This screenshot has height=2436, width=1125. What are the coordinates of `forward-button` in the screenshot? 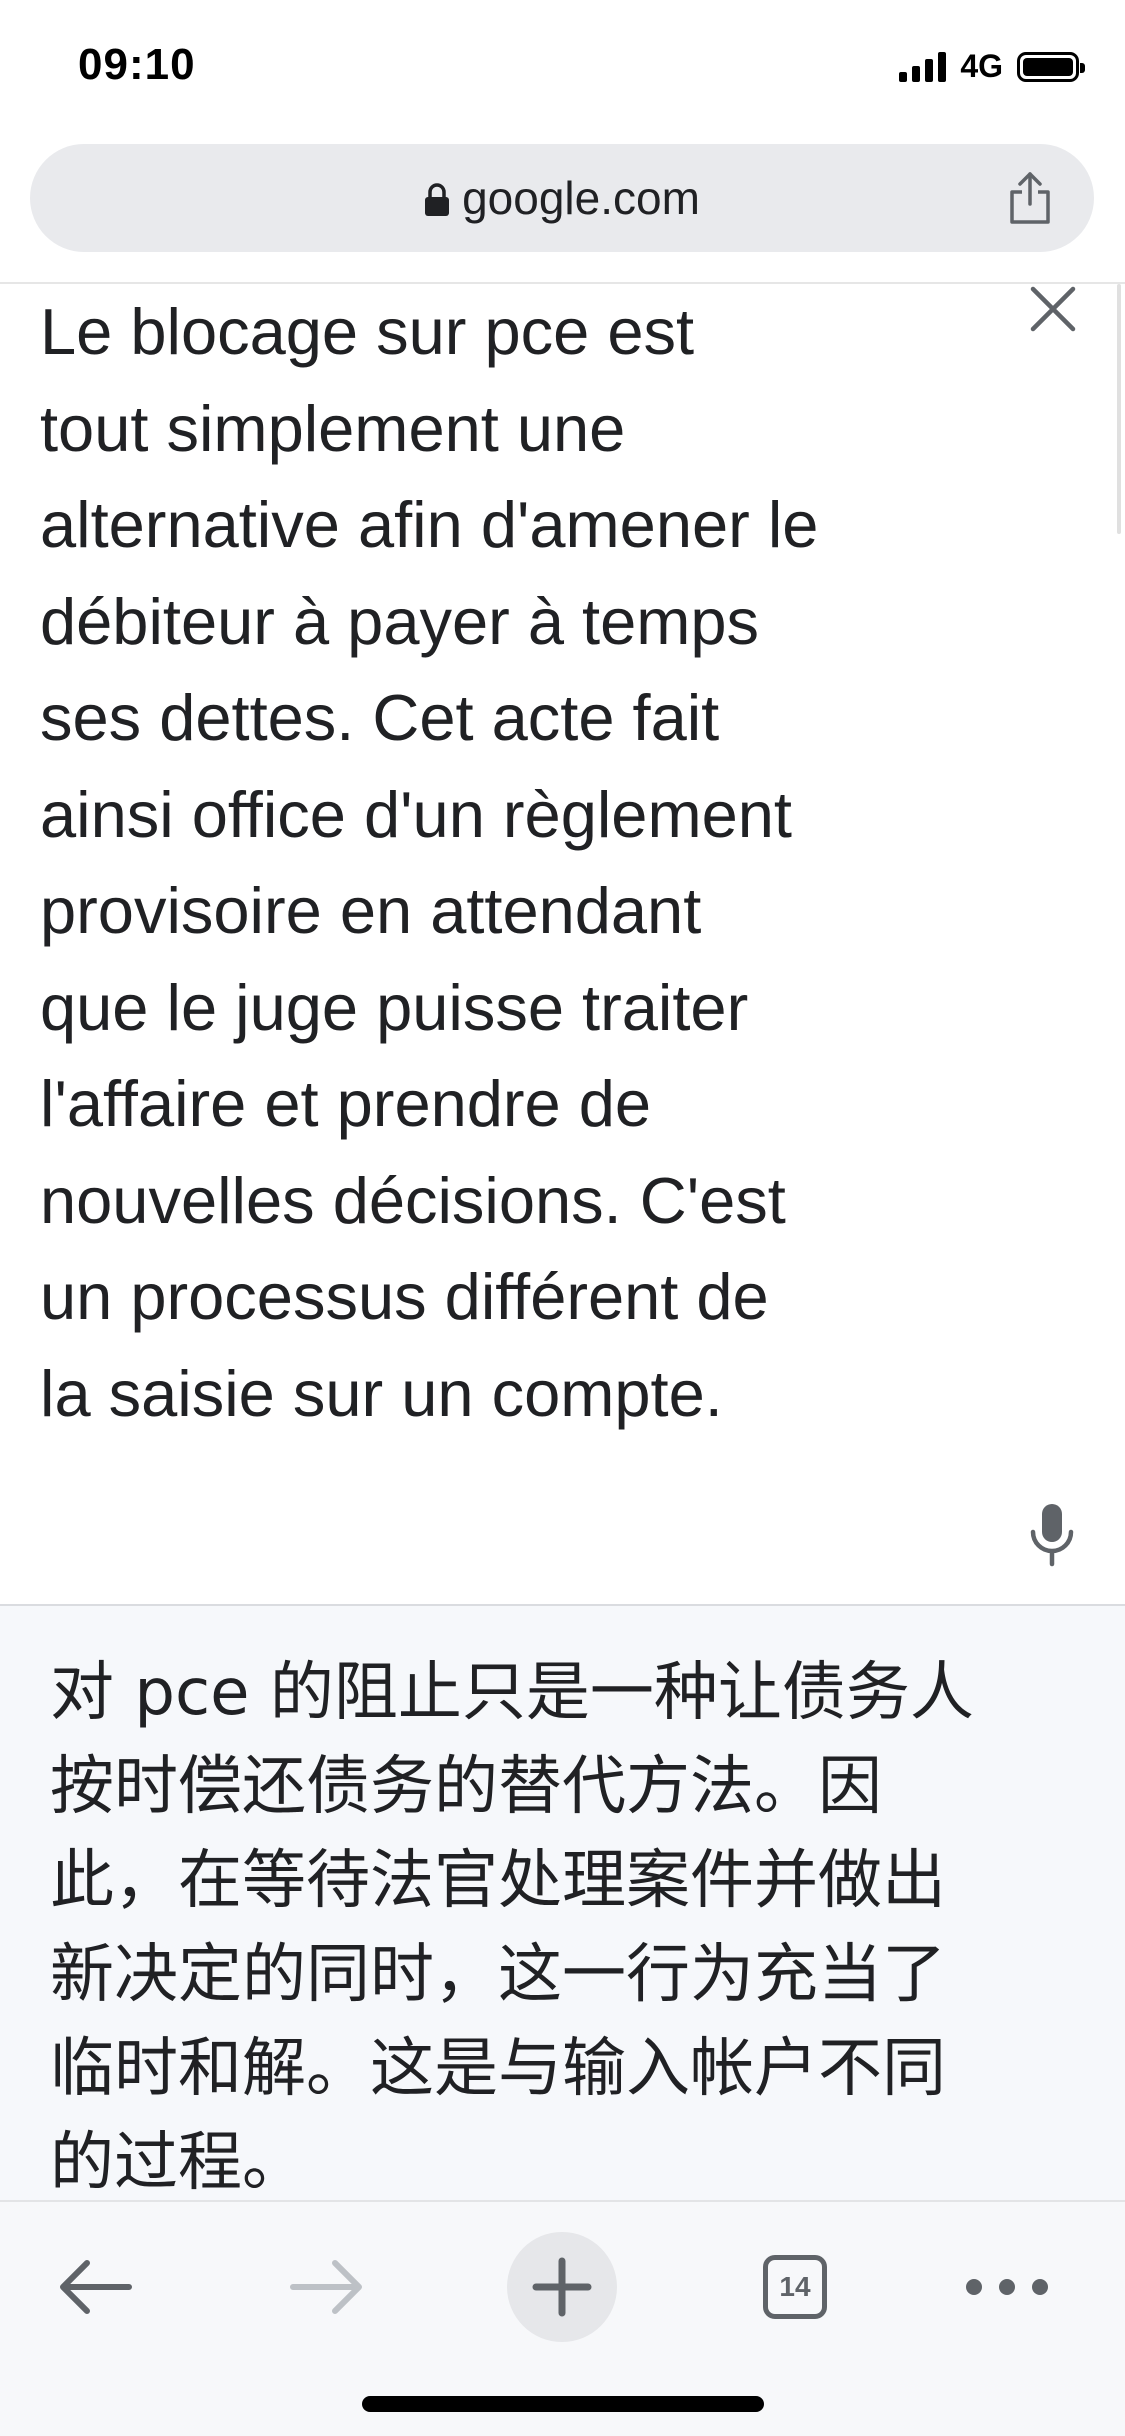 It's located at (327, 2287).